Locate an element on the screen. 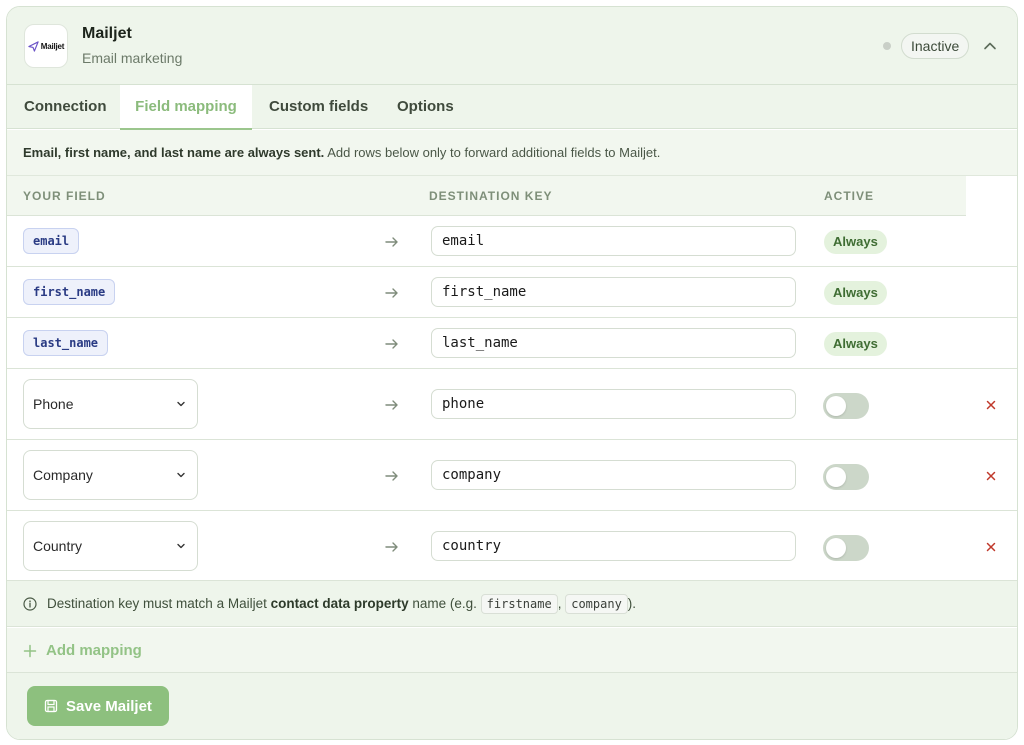  status-badge: Inactive is located at coordinates (935, 46).